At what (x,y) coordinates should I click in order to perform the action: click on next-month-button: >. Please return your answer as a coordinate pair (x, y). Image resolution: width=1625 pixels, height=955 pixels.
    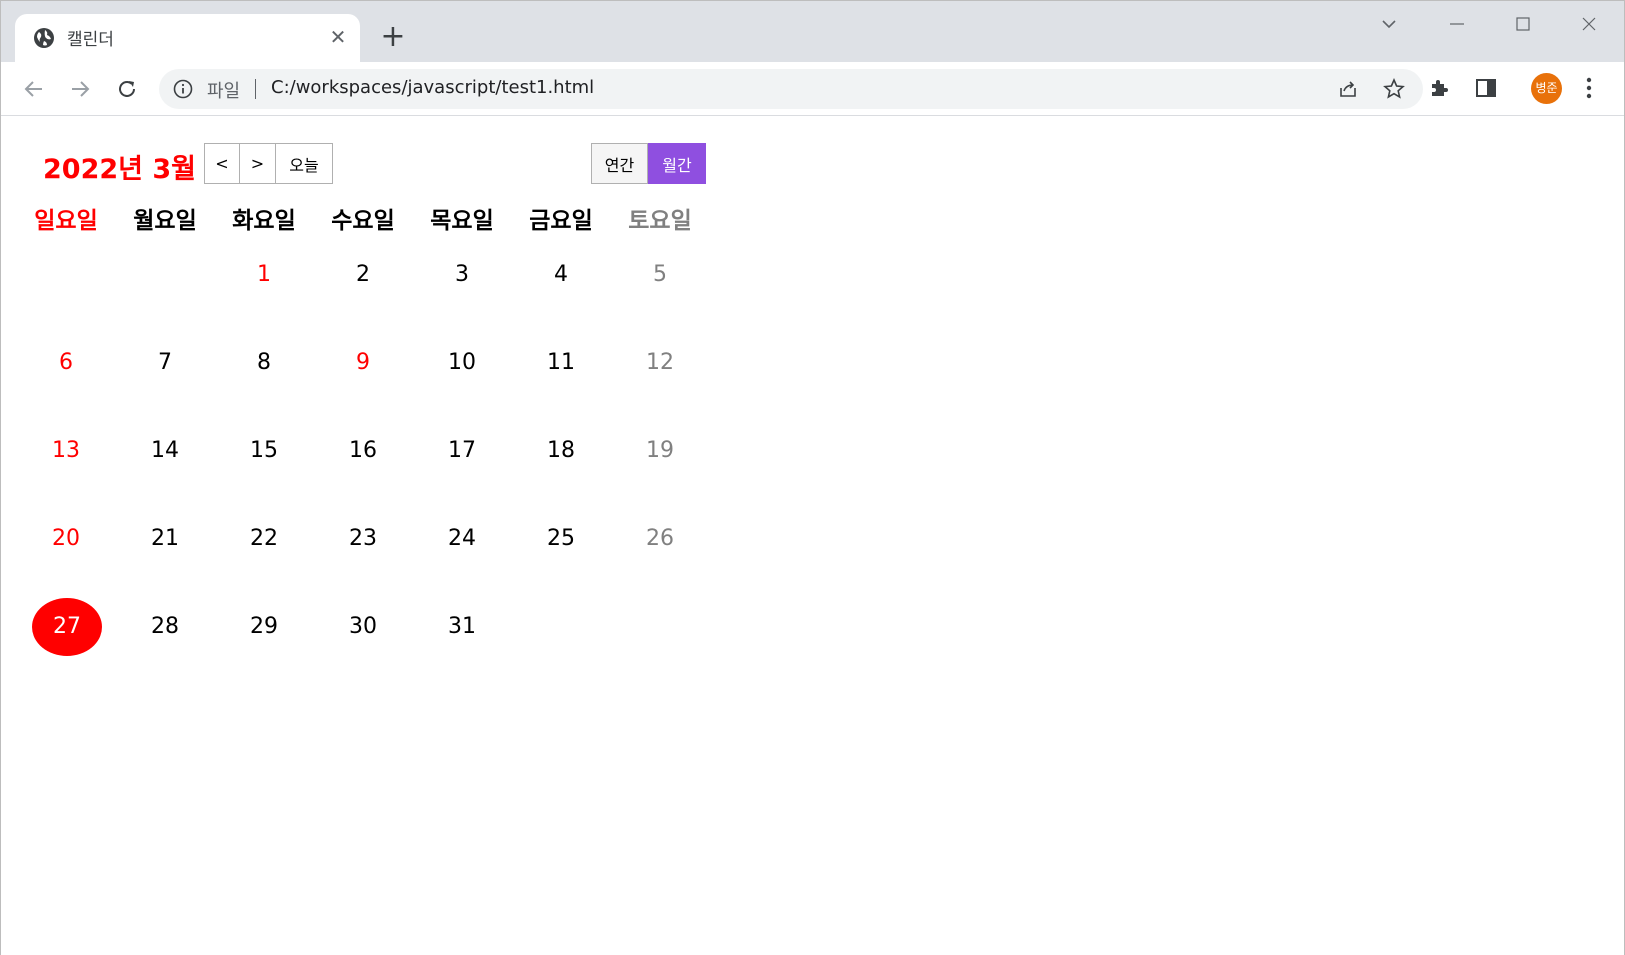
    Looking at the image, I should click on (258, 163).